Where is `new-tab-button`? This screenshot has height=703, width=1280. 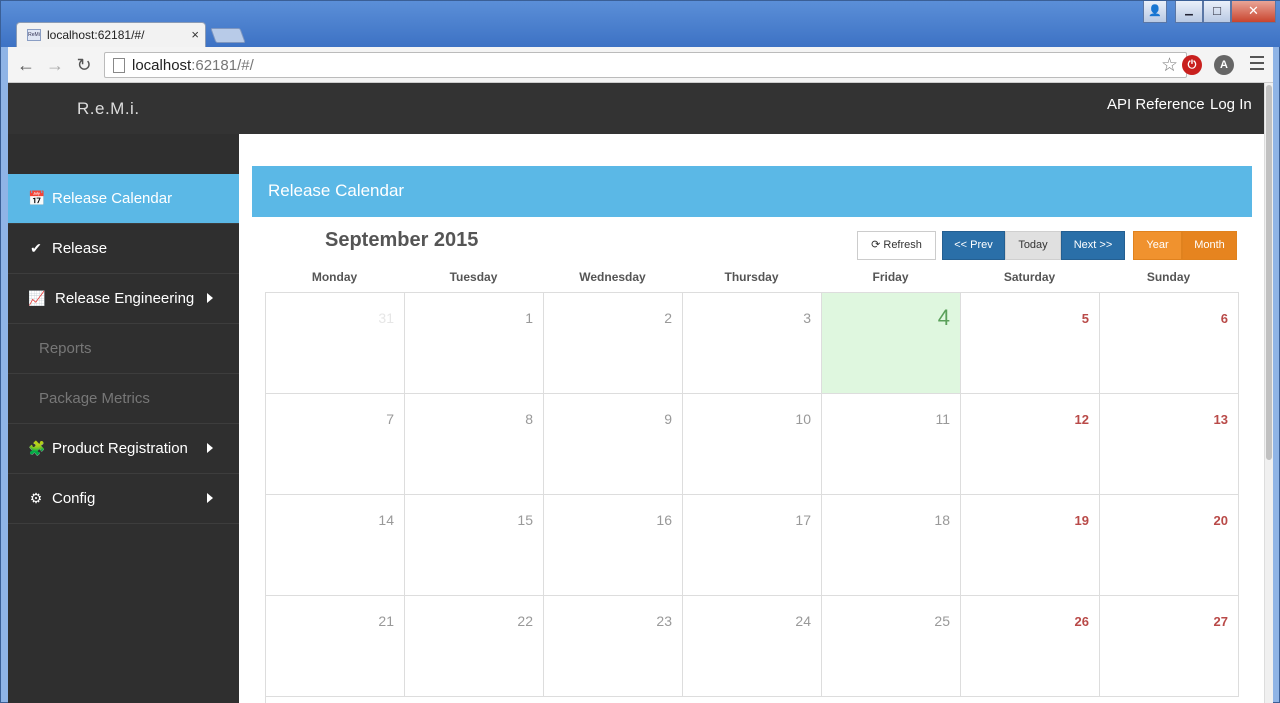
new-tab-button is located at coordinates (228, 35).